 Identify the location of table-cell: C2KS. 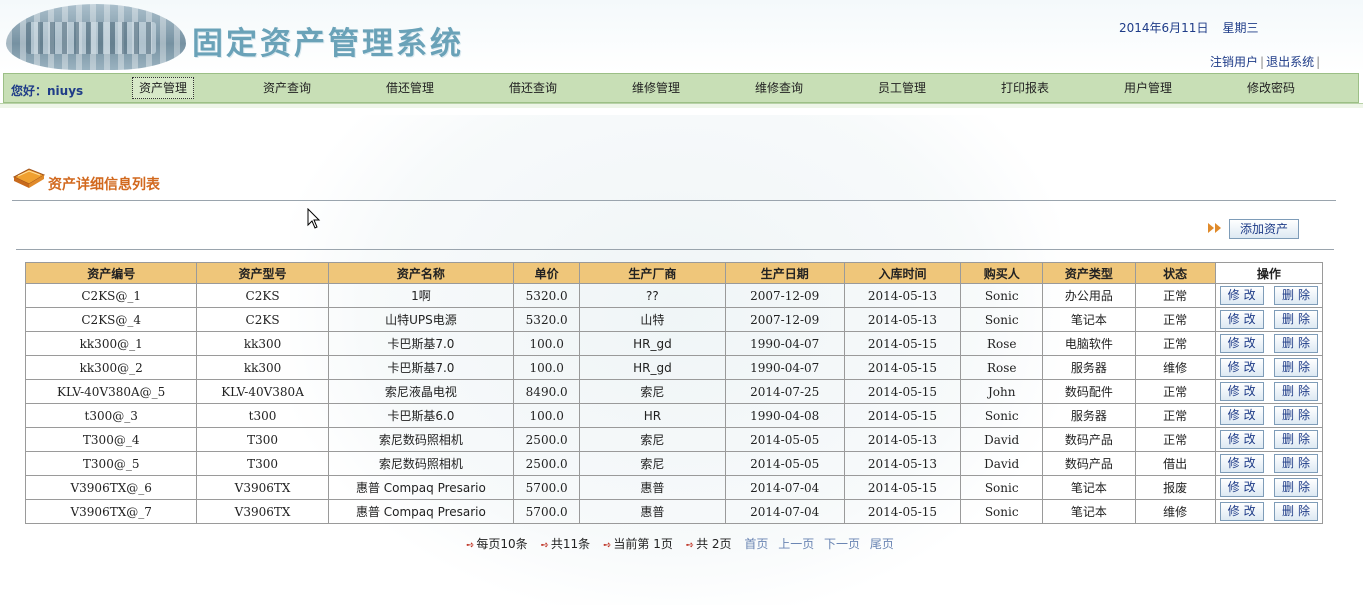
(262, 295).